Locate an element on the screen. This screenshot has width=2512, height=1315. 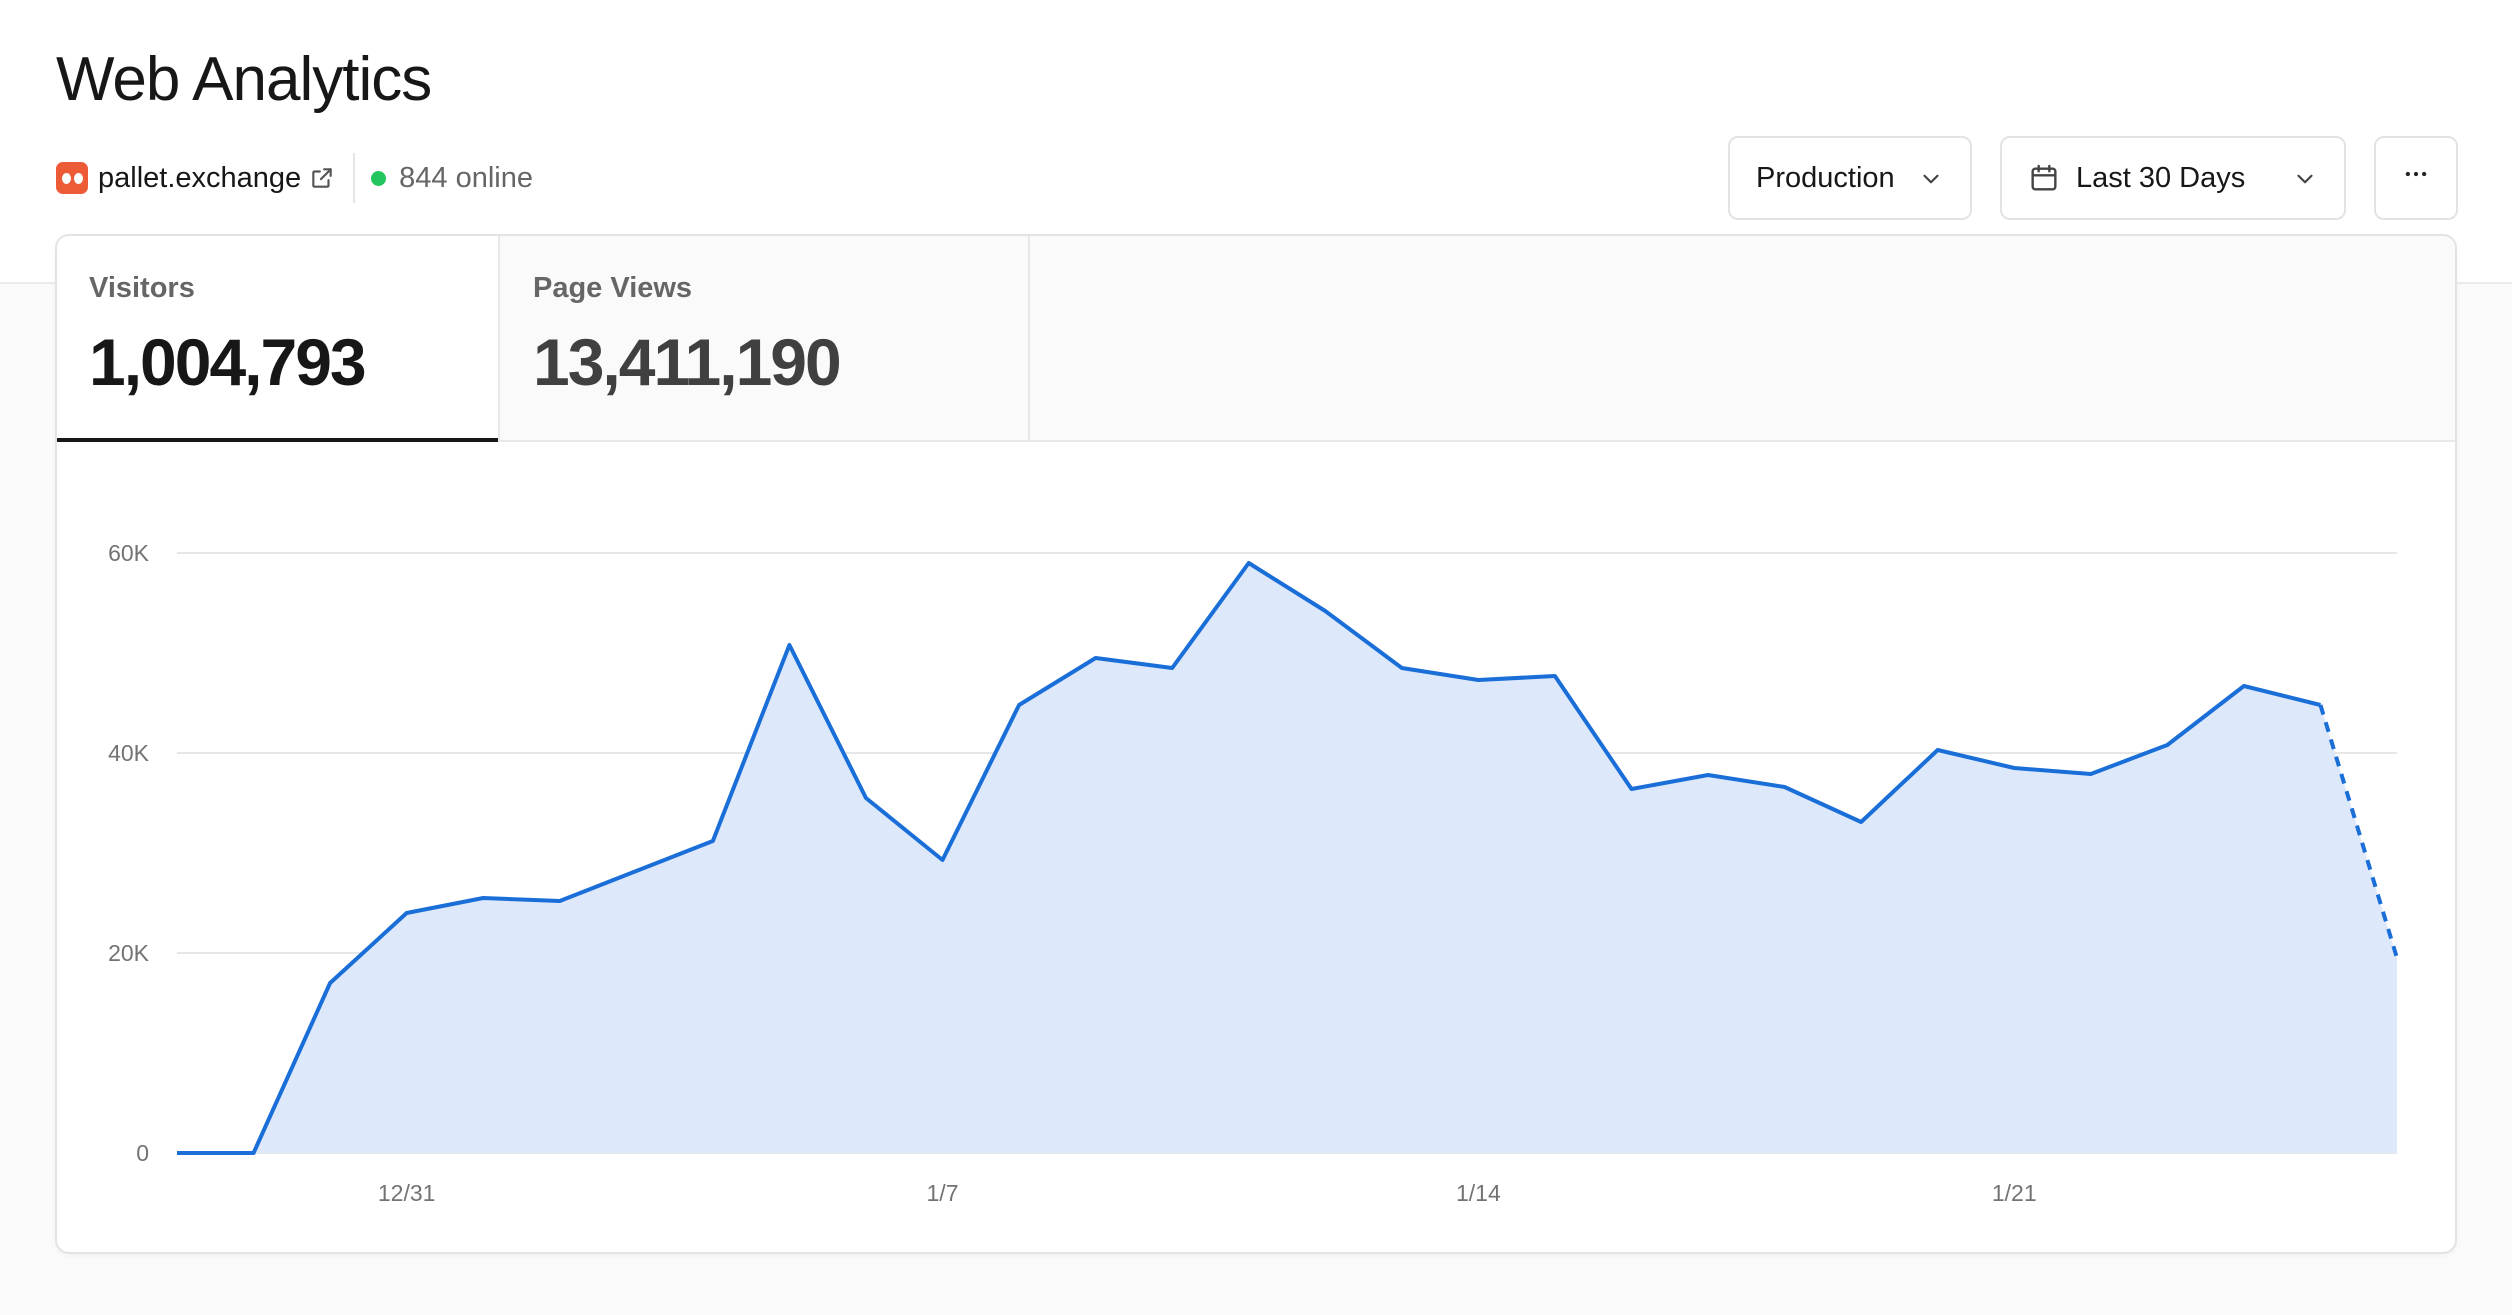
y-axis-ticks: 0 20K 40K 60K is located at coordinates (129, 853).